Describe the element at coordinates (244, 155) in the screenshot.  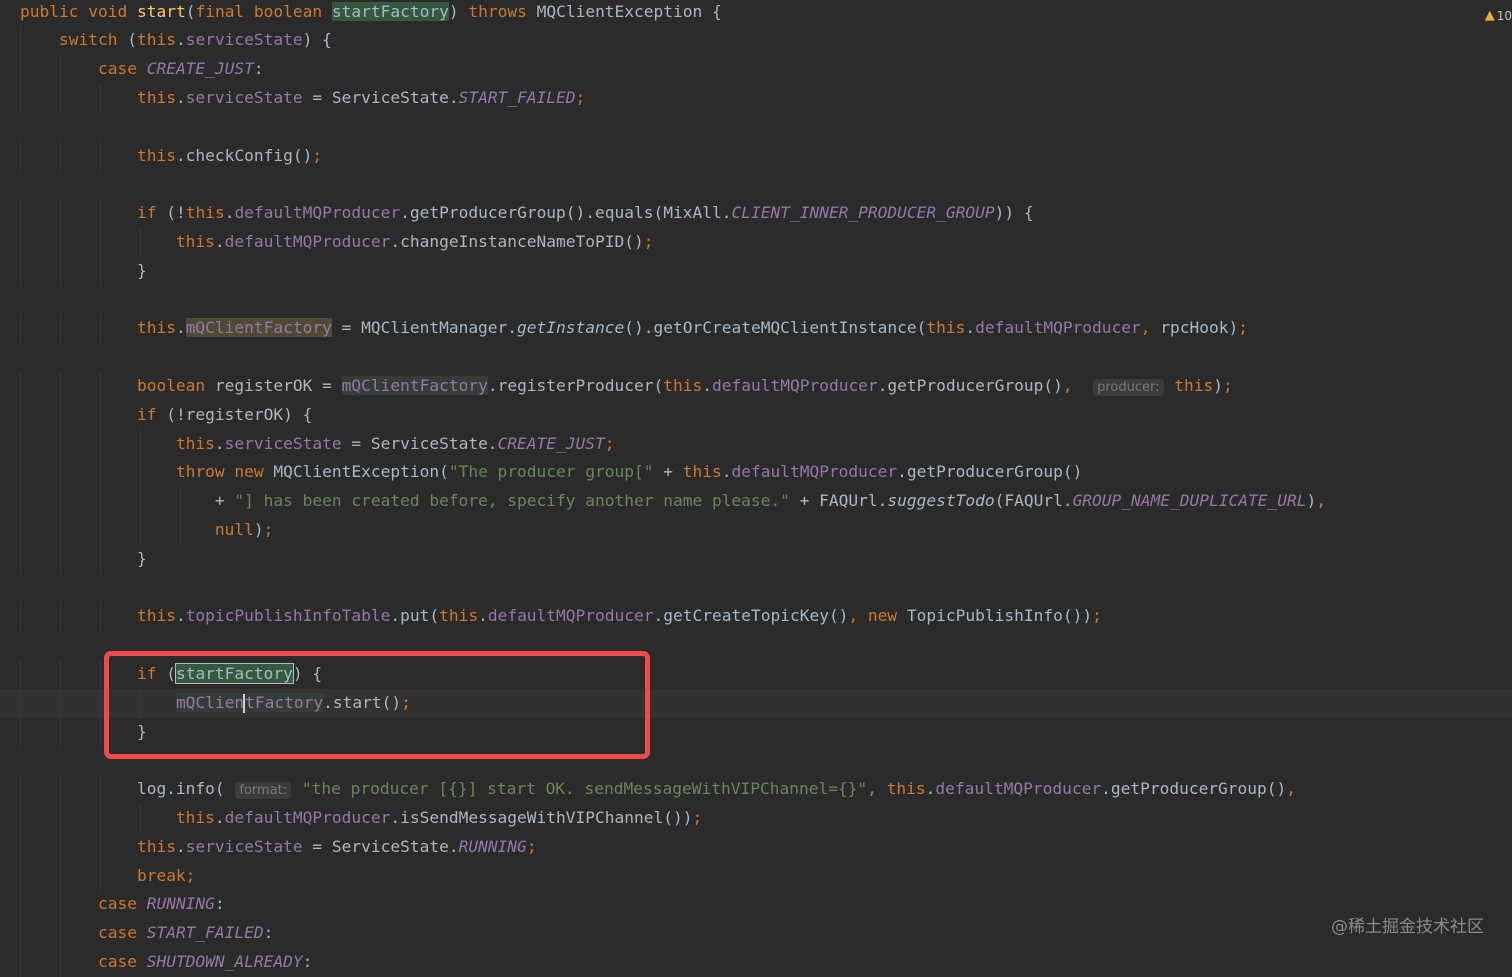
I see `code-token: .checkConfig()` at that location.